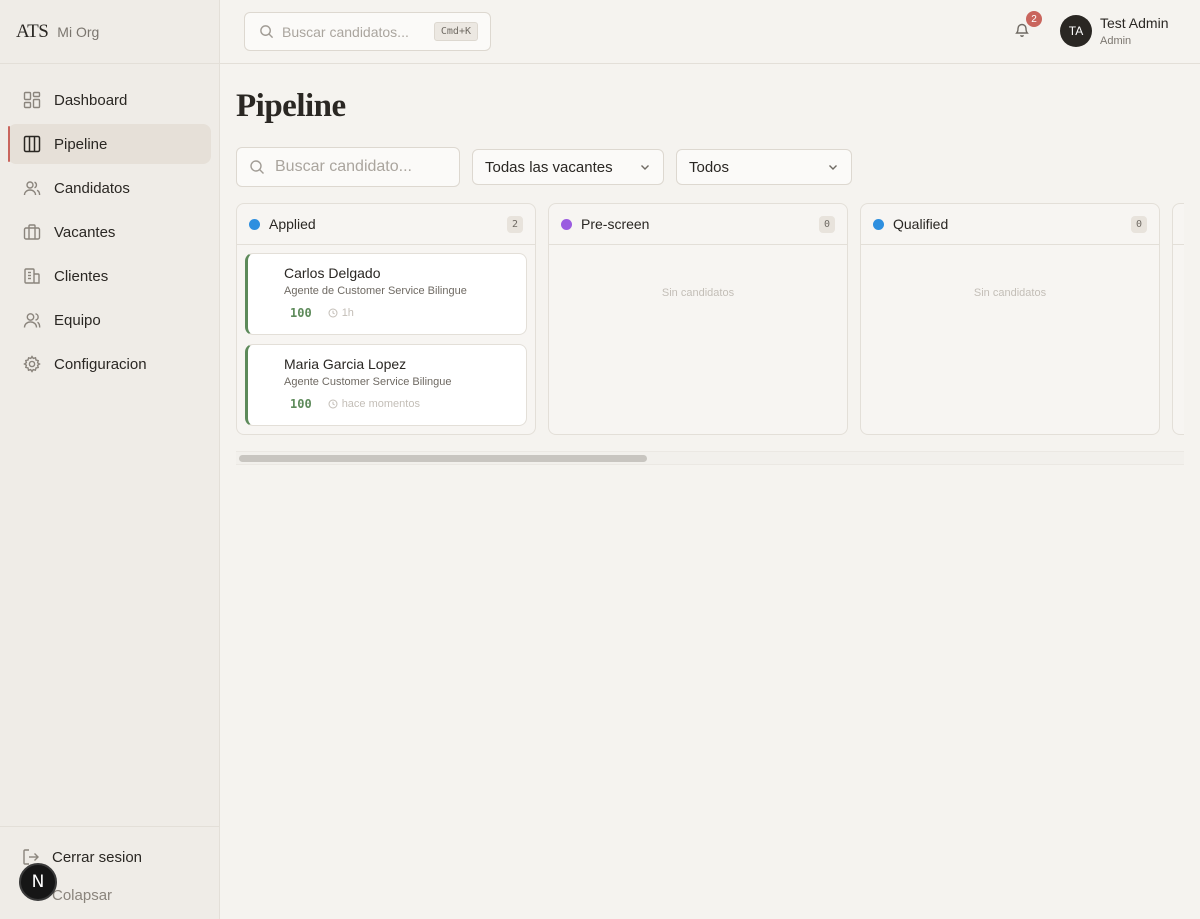  I want to click on board-horizontal-scrollbar, so click(710, 458).